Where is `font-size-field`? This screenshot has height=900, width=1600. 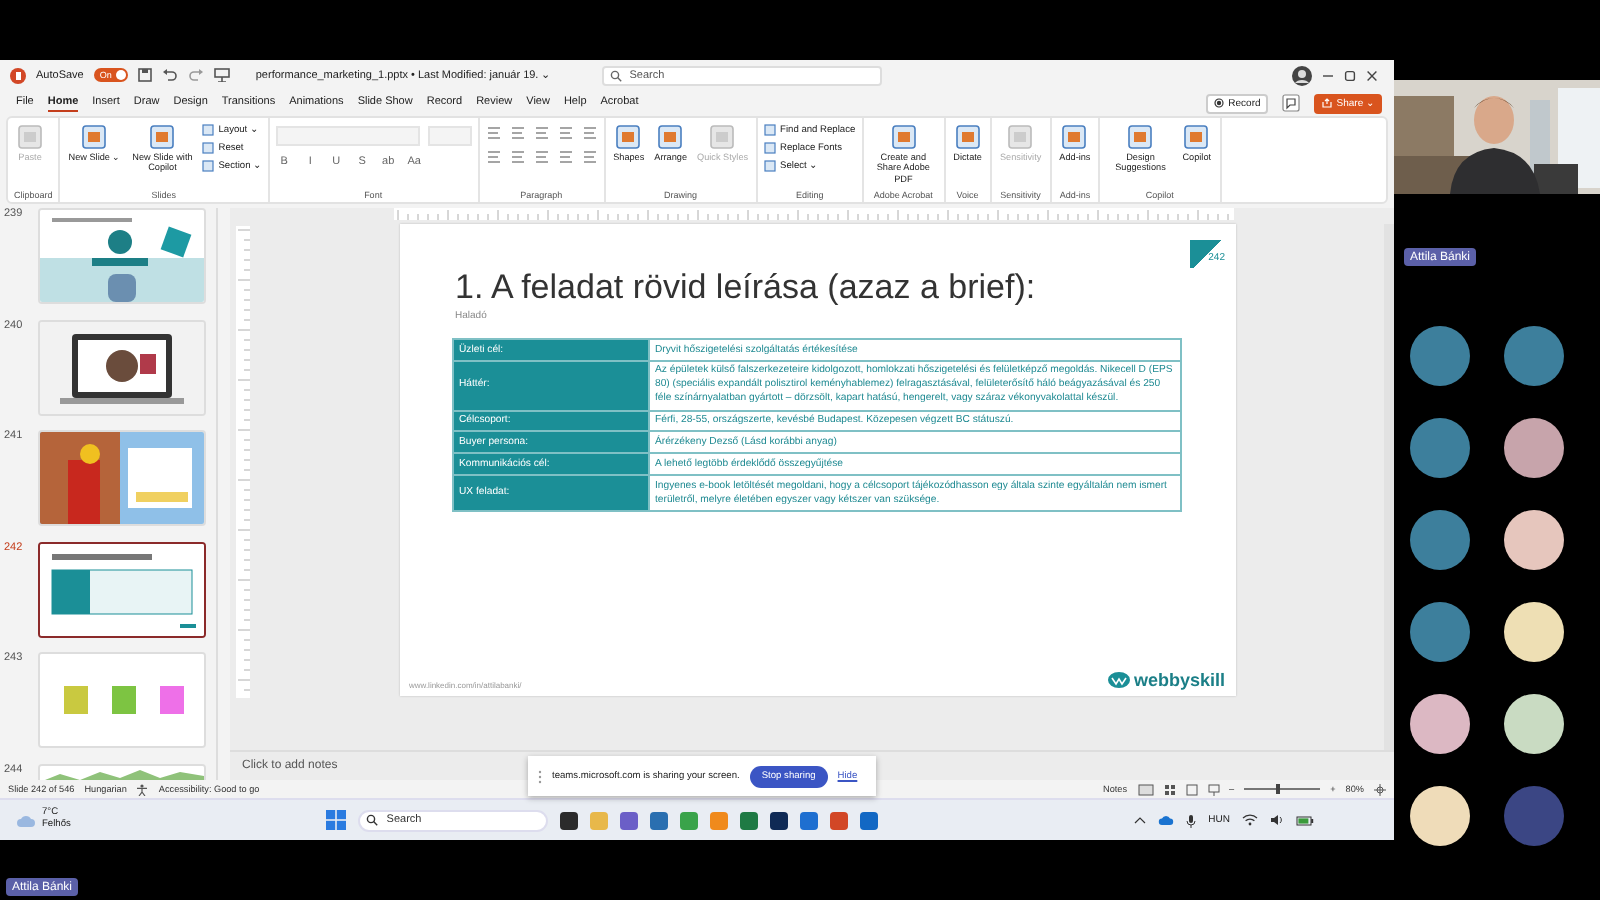 font-size-field is located at coordinates (449, 136).